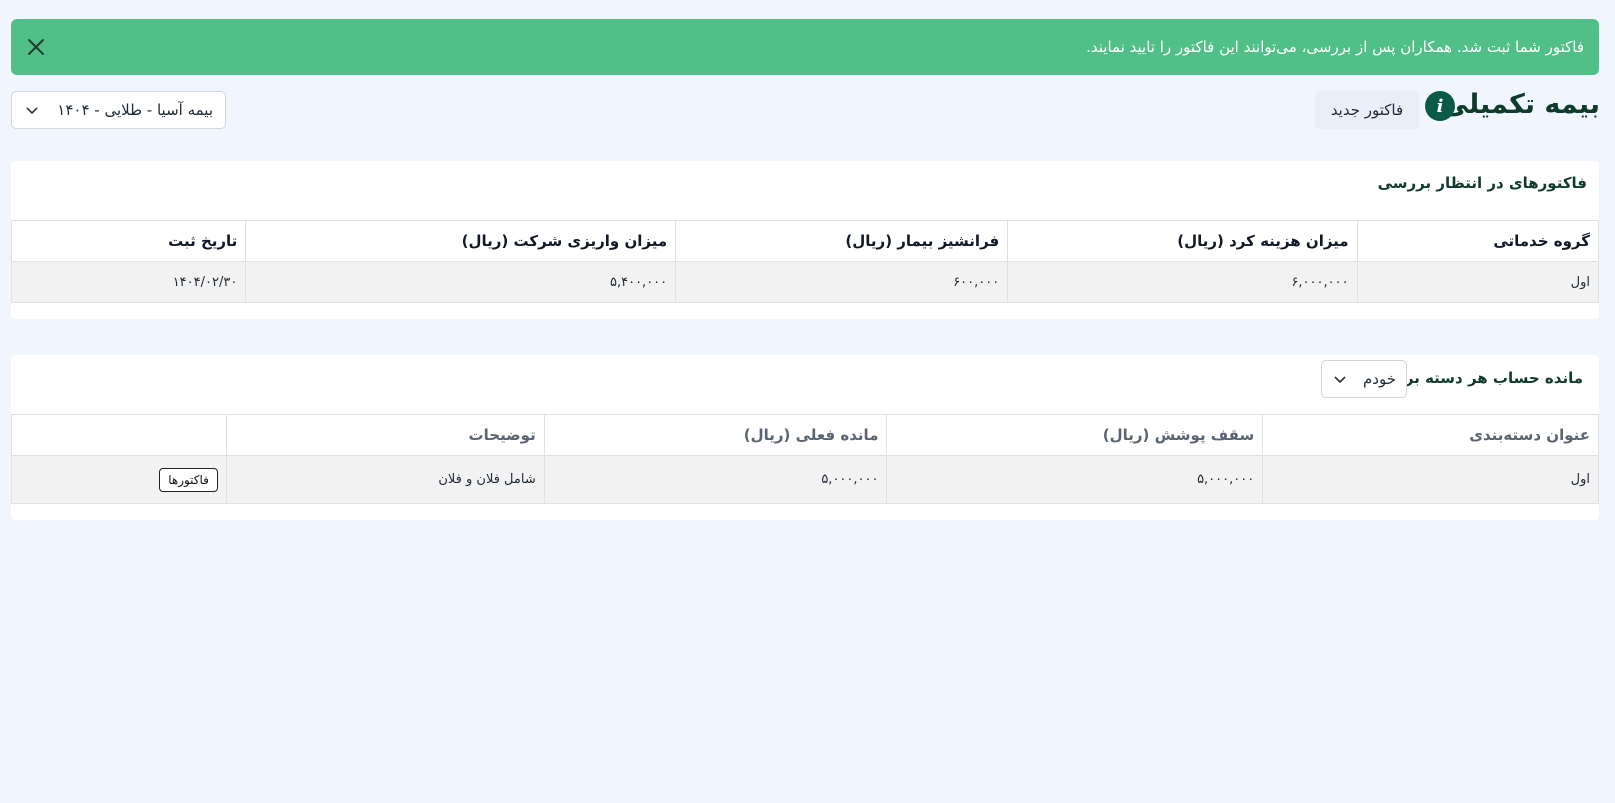 The image size is (1615, 803). What do you see at coordinates (1182, 241) in the screenshot?
I see `column-header: میزان هزینه کرد (ریال)` at bounding box center [1182, 241].